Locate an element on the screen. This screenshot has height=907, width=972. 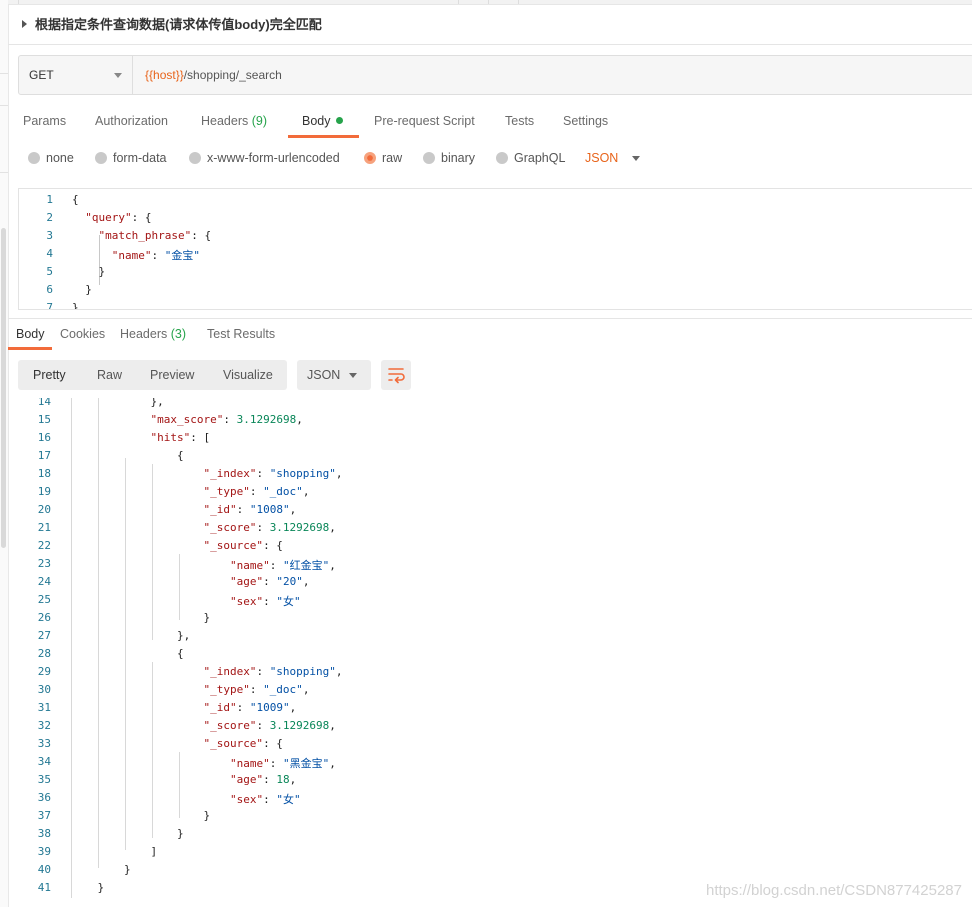
resp-tab-cookies: Cookies is located at coordinates (82, 334).